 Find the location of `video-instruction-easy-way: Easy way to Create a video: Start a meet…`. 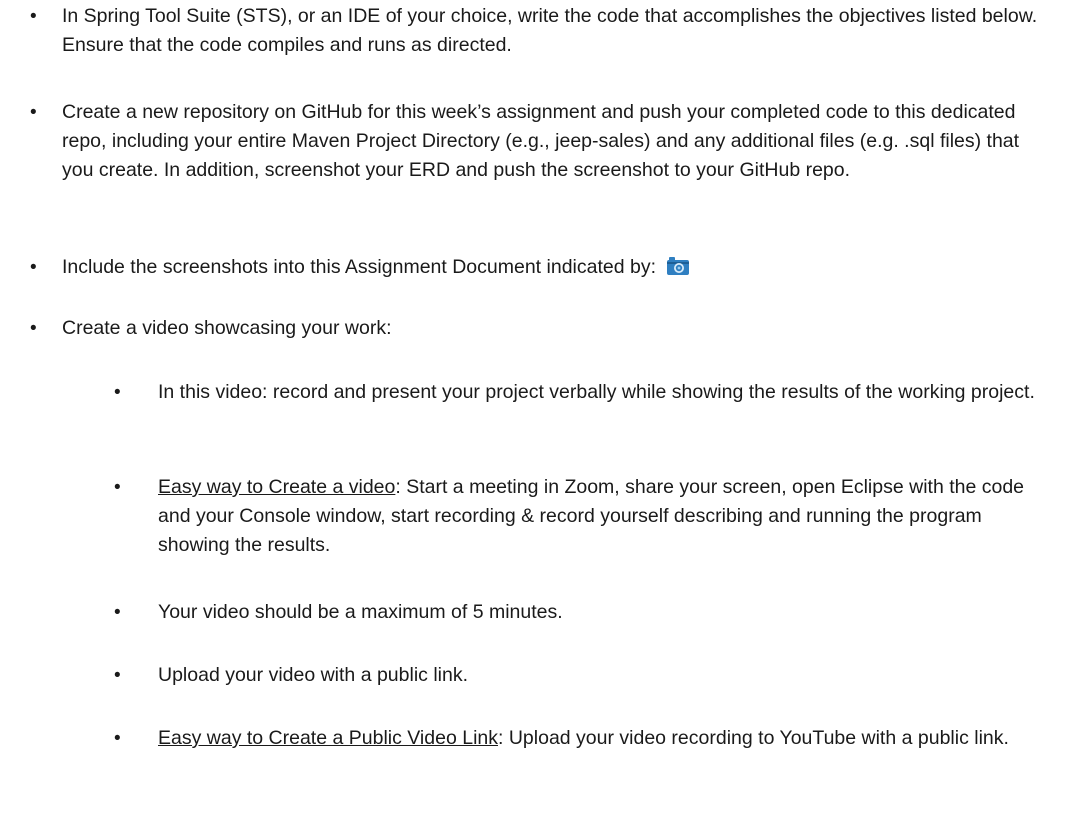

video-instruction-easy-way: Easy way to Create a video: Start a meet… is located at coordinates (605, 516).